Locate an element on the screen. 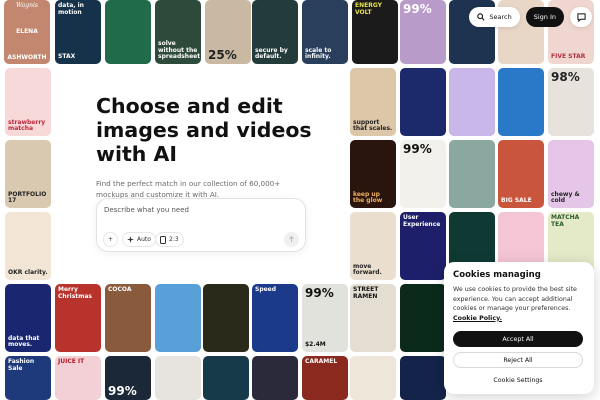 The width and height of the screenshot is (600, 400). tile-juice: JUICE IT is located at coordinates (78, 378).